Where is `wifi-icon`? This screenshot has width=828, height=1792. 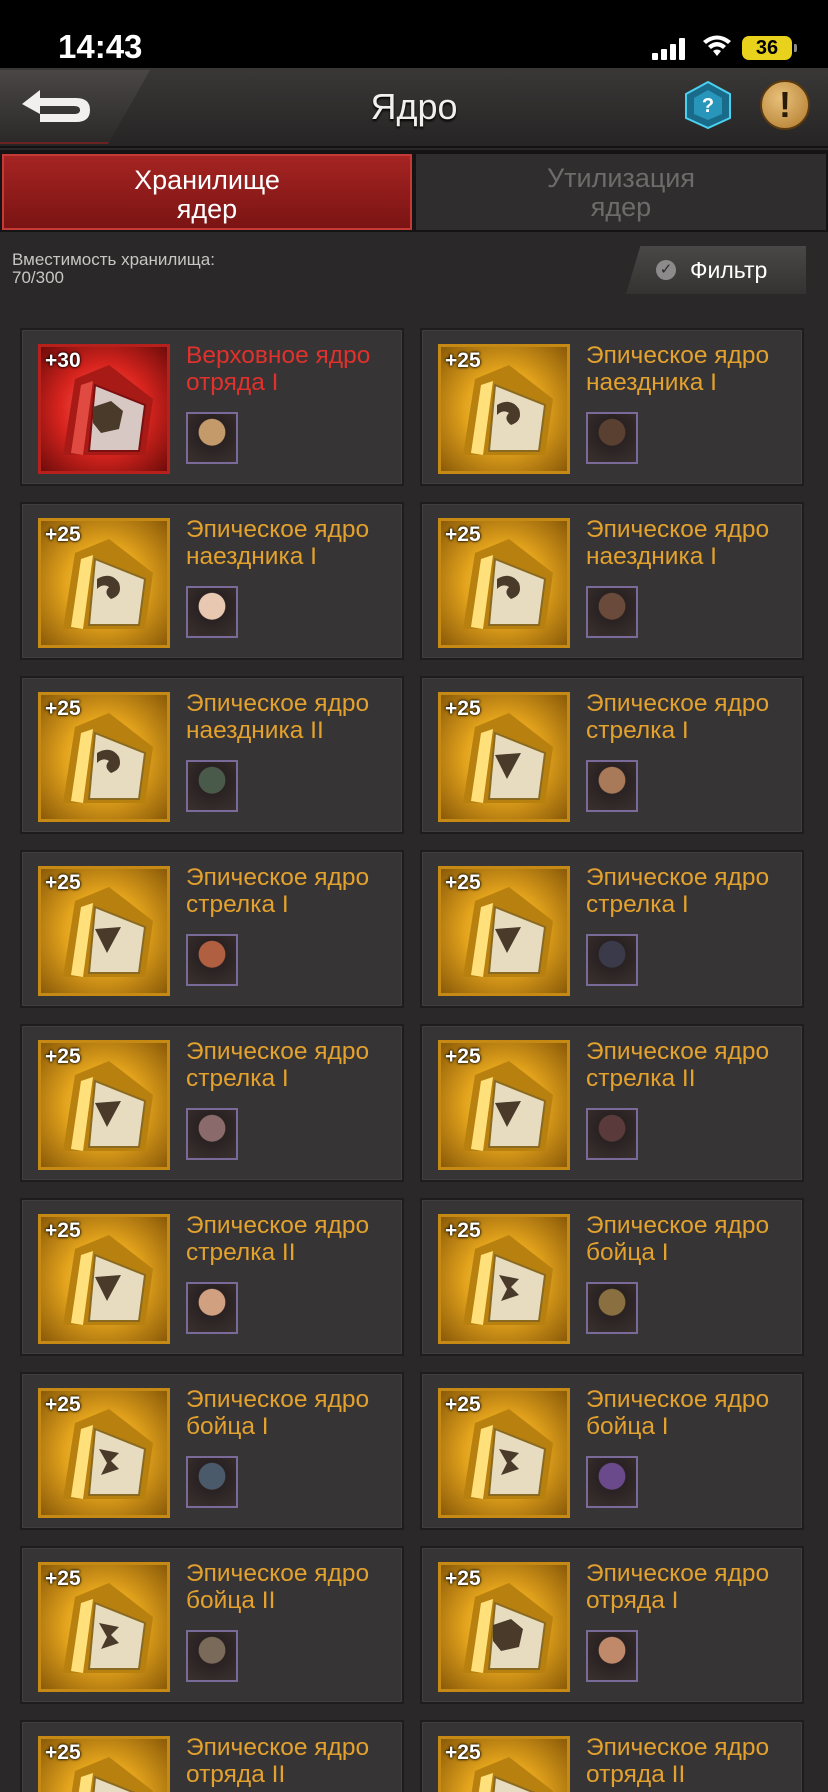 wifi-icon is located at coordinates (717, 45).